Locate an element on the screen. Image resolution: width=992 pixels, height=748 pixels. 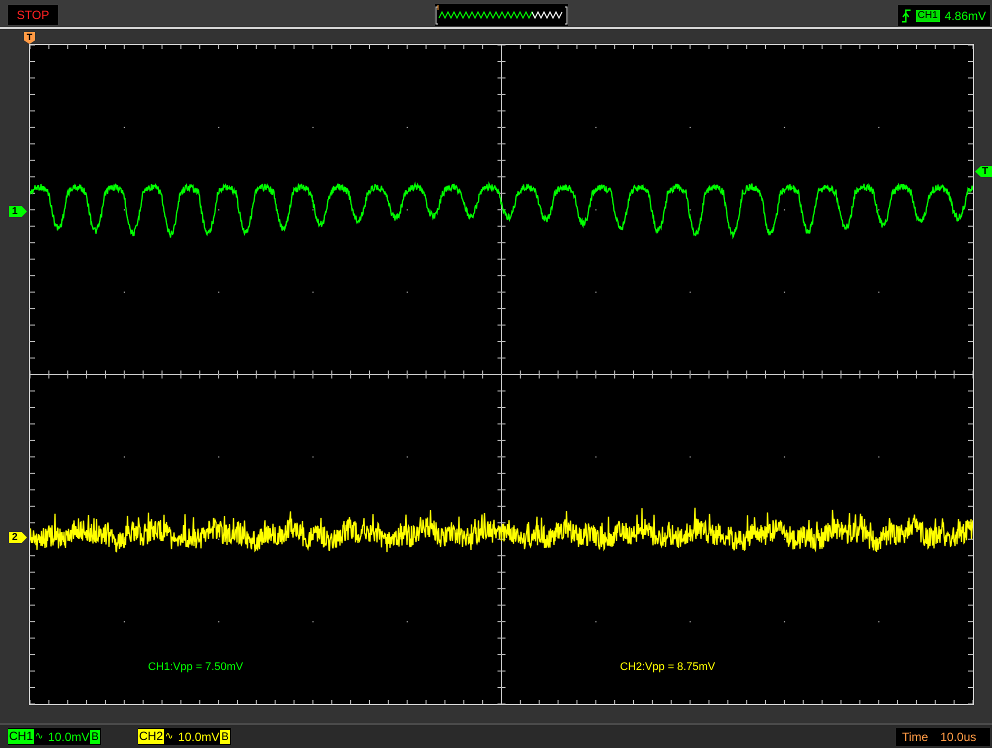
channel-scale-panel: CH1 ∿ 10.0mV B is located at coordinates (54, 736).